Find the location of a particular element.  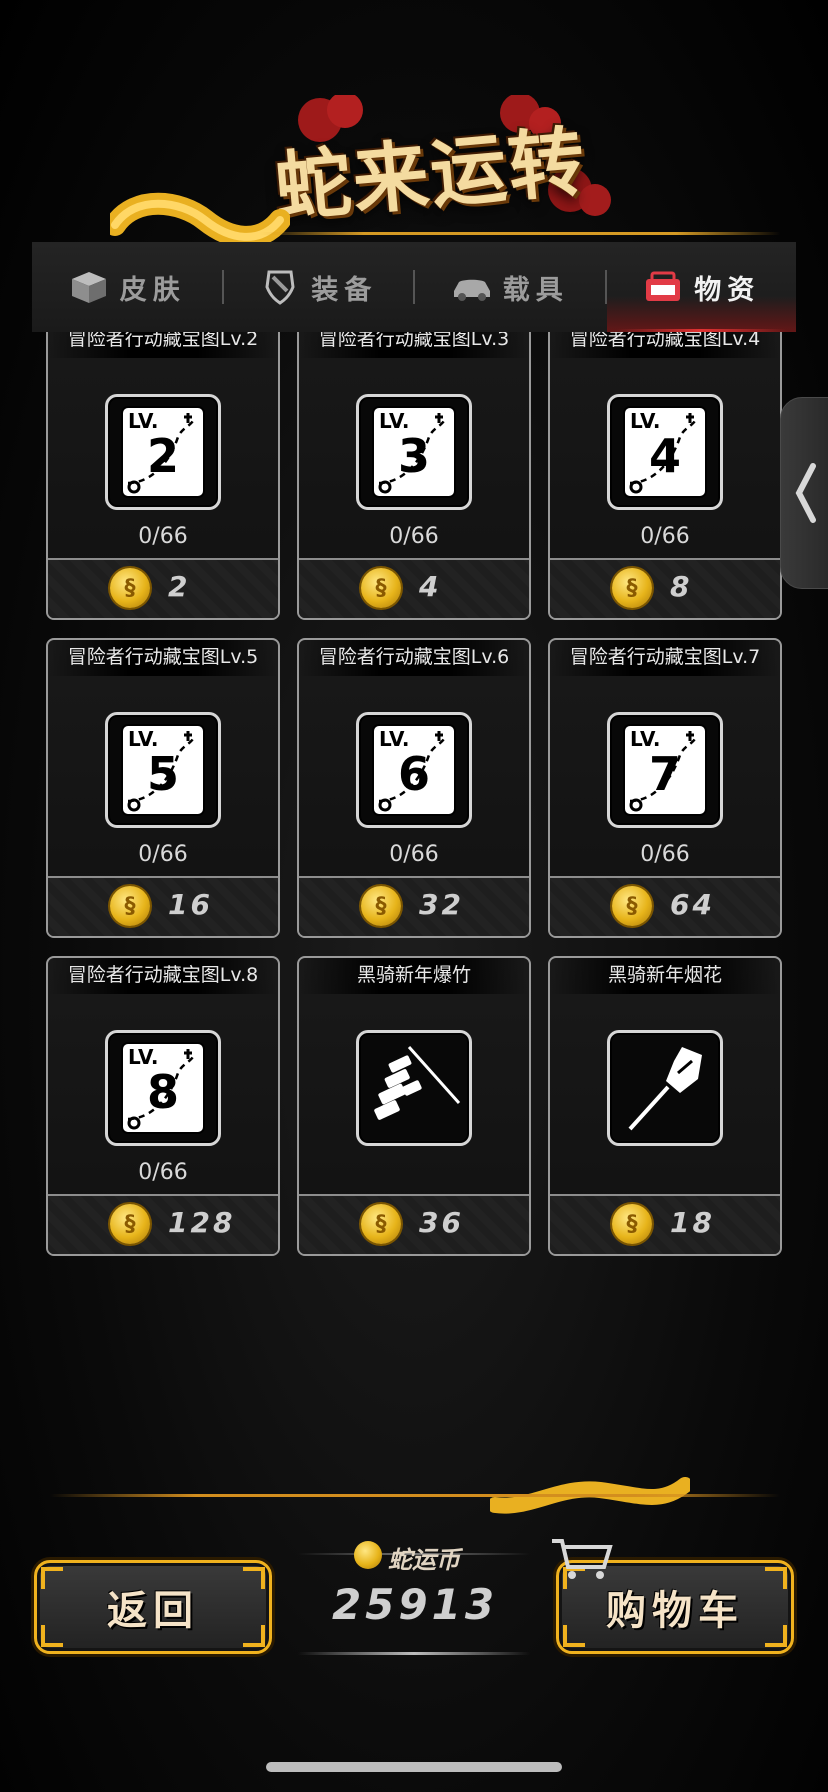

shop-item-card: 冒险者行动藏宝图Lv.7 LV. 7 0/66 § 64 is located at coordinates (665, 788).